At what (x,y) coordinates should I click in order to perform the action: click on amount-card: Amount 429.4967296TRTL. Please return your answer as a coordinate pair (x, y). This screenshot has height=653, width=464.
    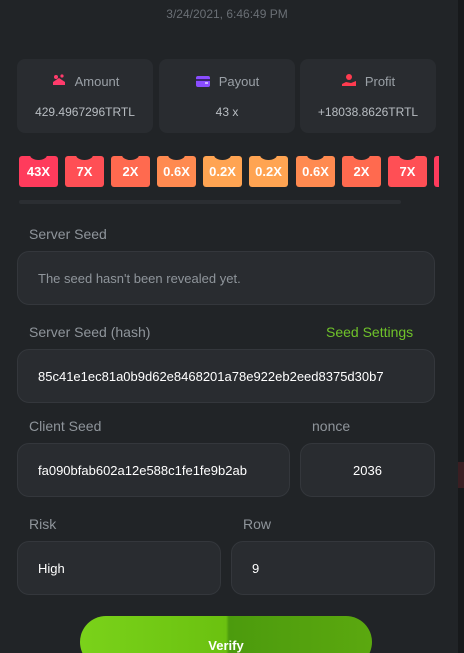
    Looking at the image, I should click on (85, 96).